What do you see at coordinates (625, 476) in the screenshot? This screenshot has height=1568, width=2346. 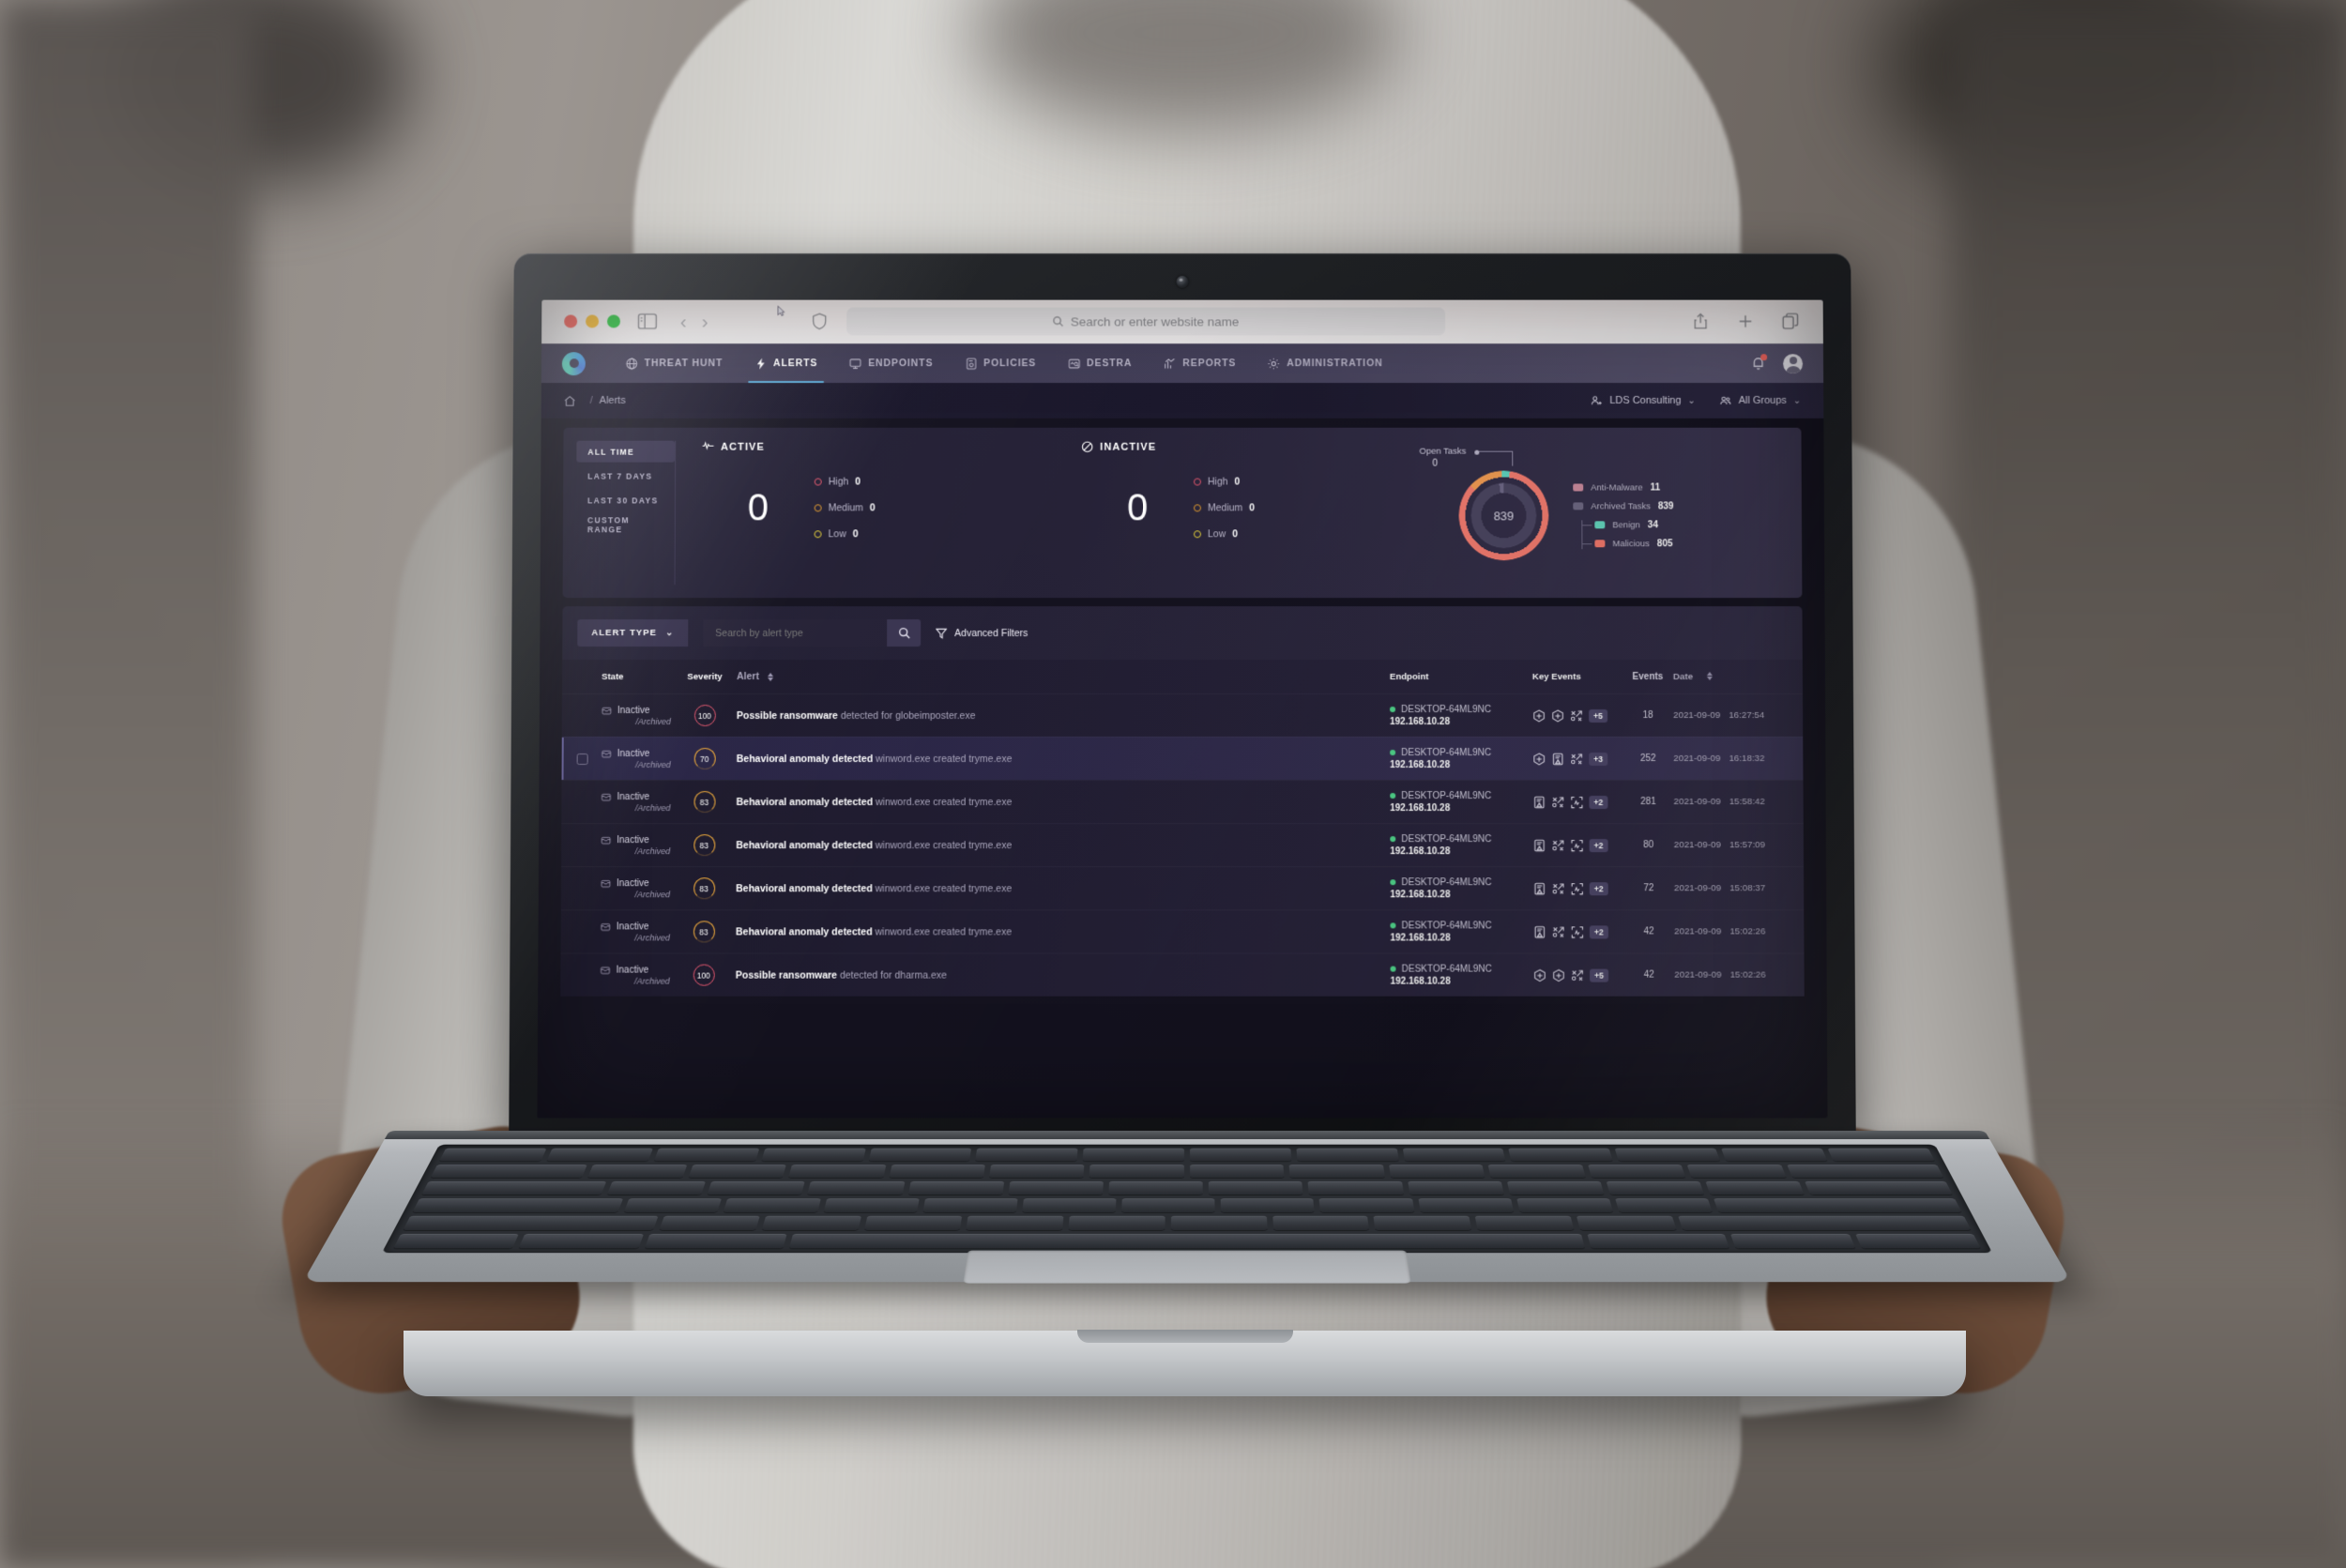 I see `time-range-last-7-days: LAST 7 DAYS` at bounding box center [625, 476].